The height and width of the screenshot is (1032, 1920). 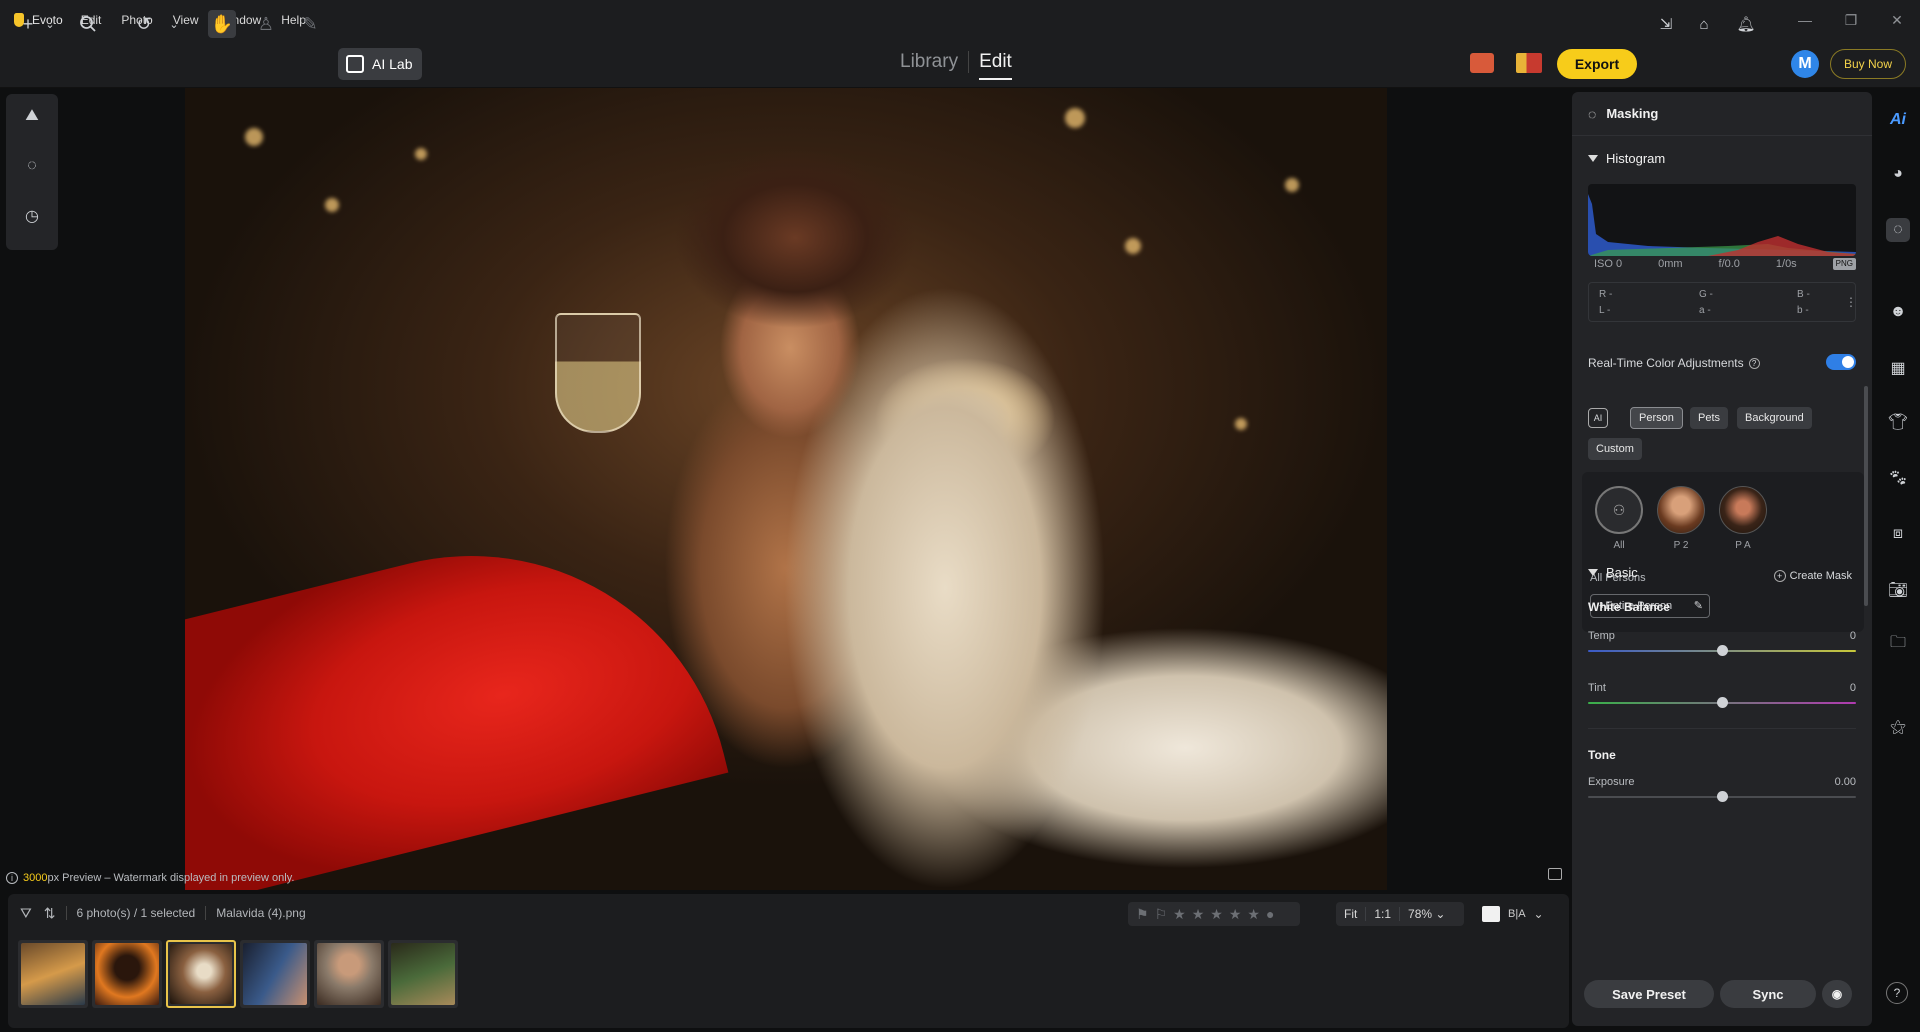 I want to click on right-panel-scrollbar, so click(x=1866, y=496).